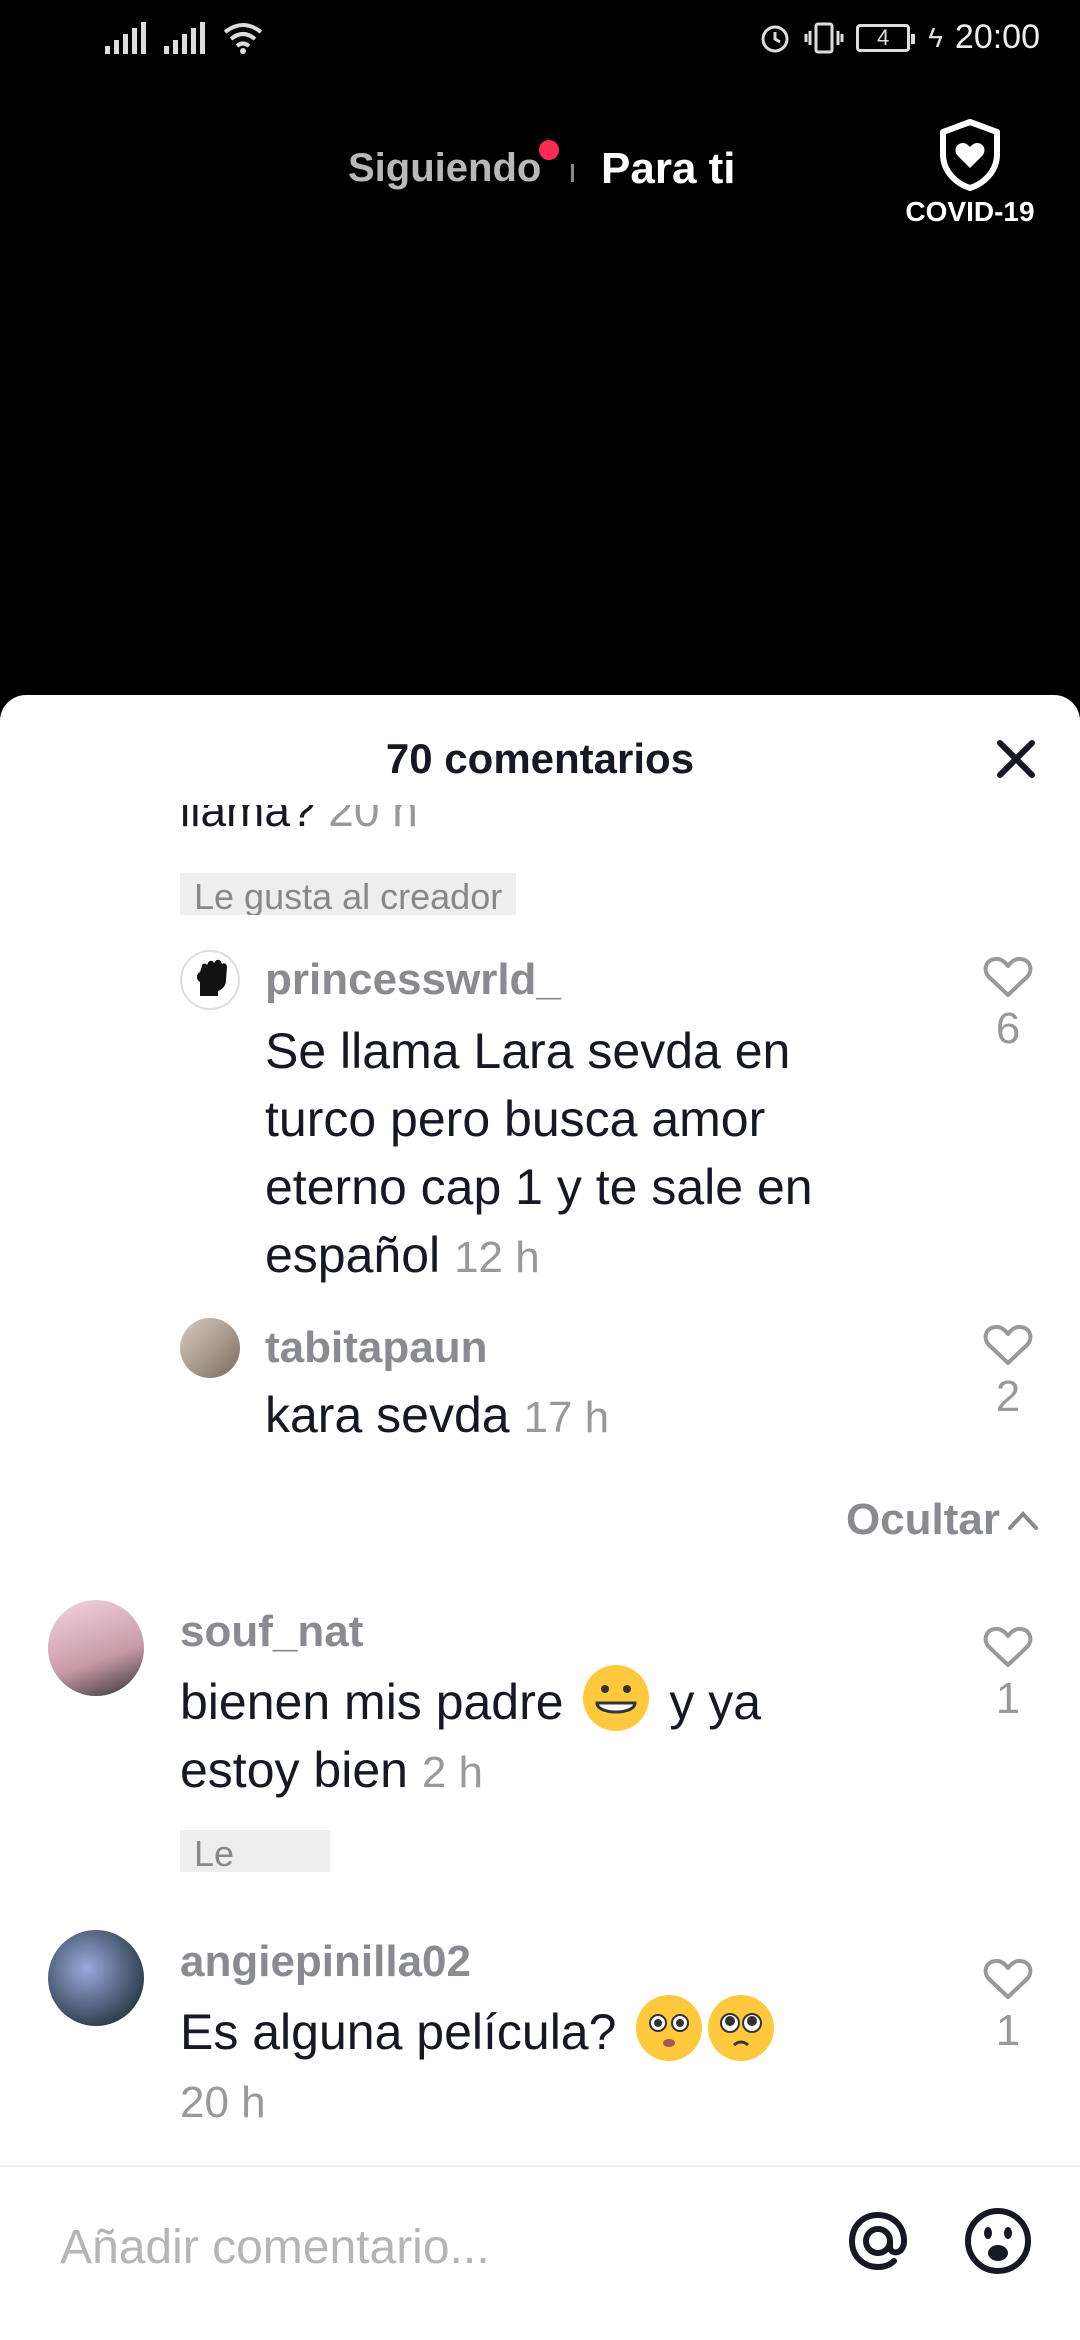 This screenshot has height=2340, width=1080. Describe the element at coordinates (387, 1415) in the screenshot. I see `comment-body: kara sevda` at that location.